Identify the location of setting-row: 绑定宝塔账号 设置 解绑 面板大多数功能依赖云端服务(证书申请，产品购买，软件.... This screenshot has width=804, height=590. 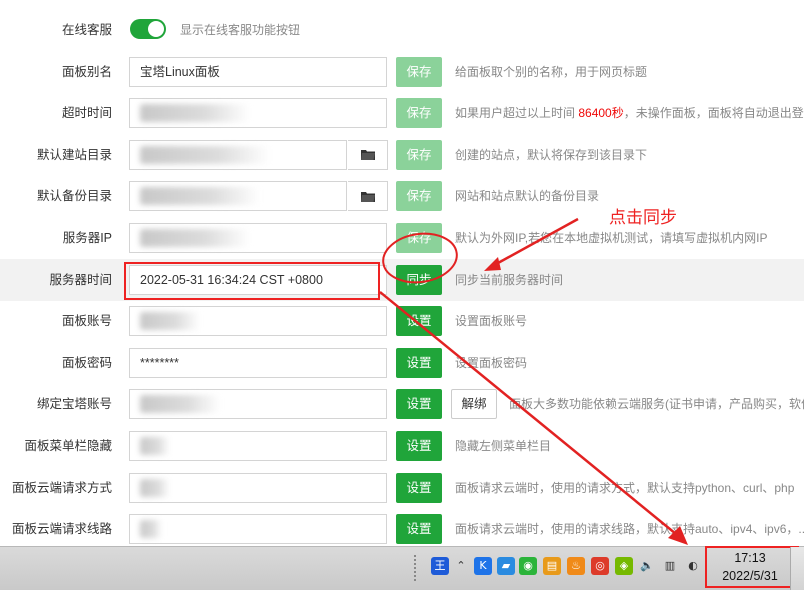
(402, 404).